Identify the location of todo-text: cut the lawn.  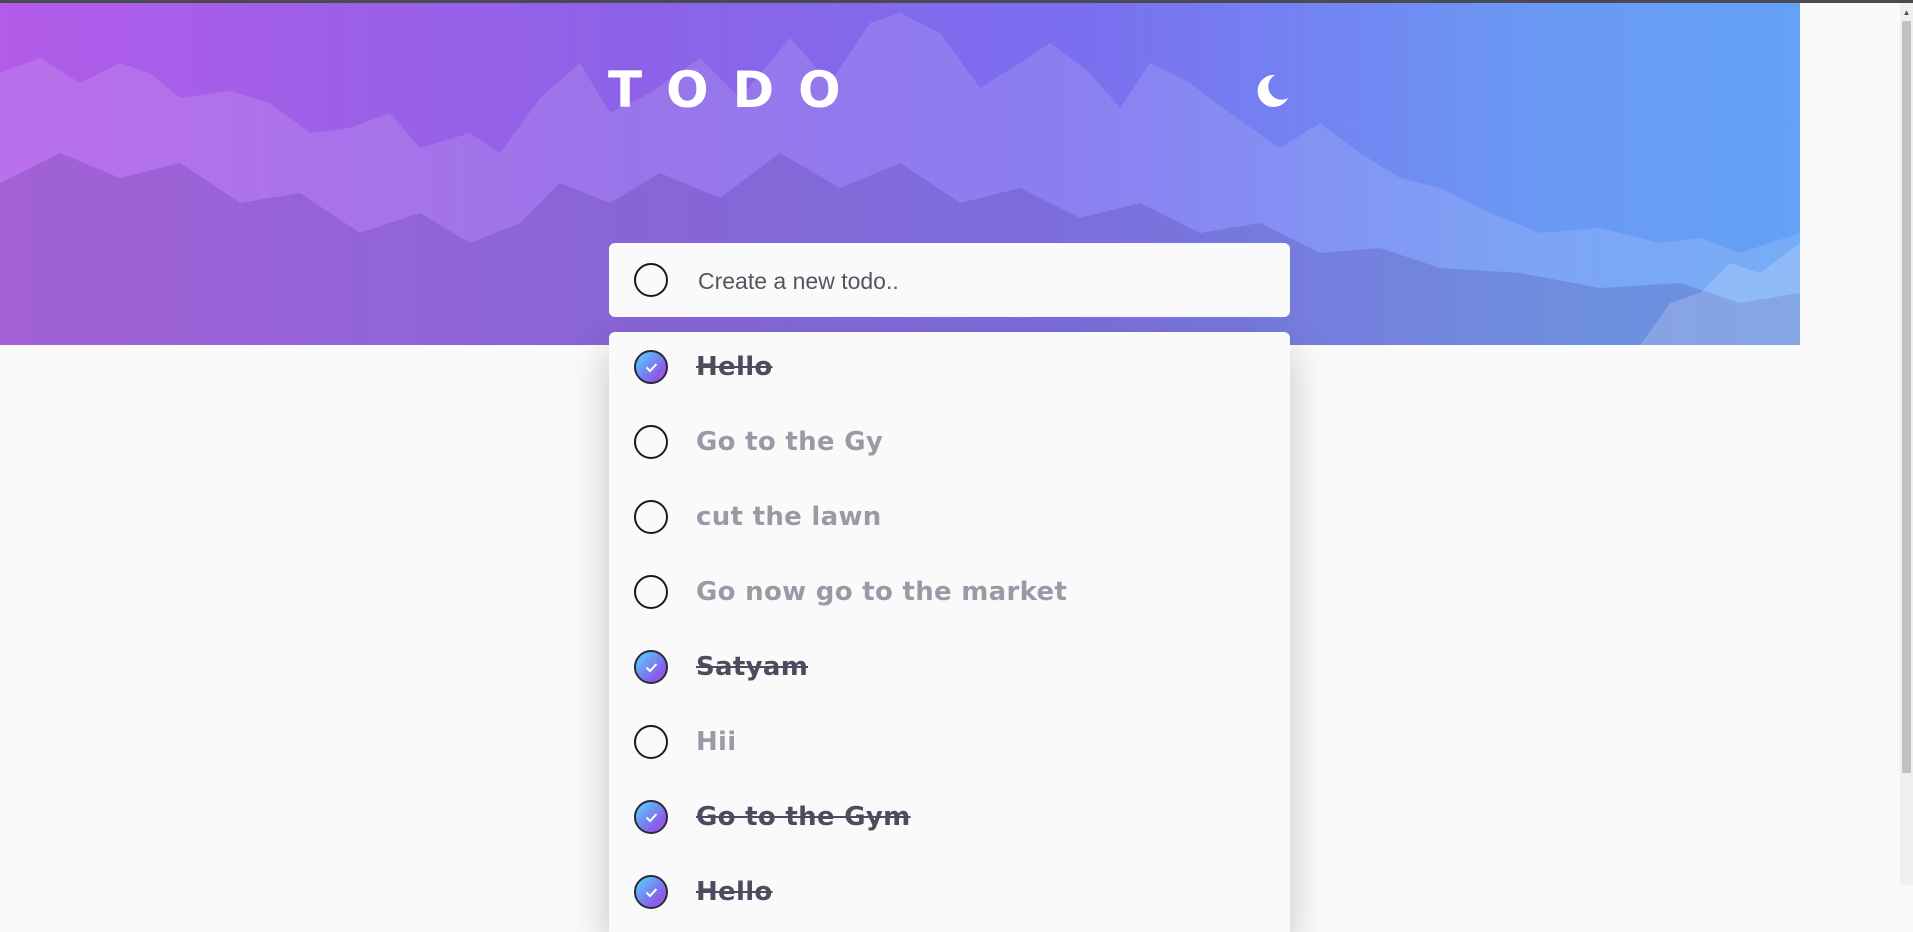
(789, 517).